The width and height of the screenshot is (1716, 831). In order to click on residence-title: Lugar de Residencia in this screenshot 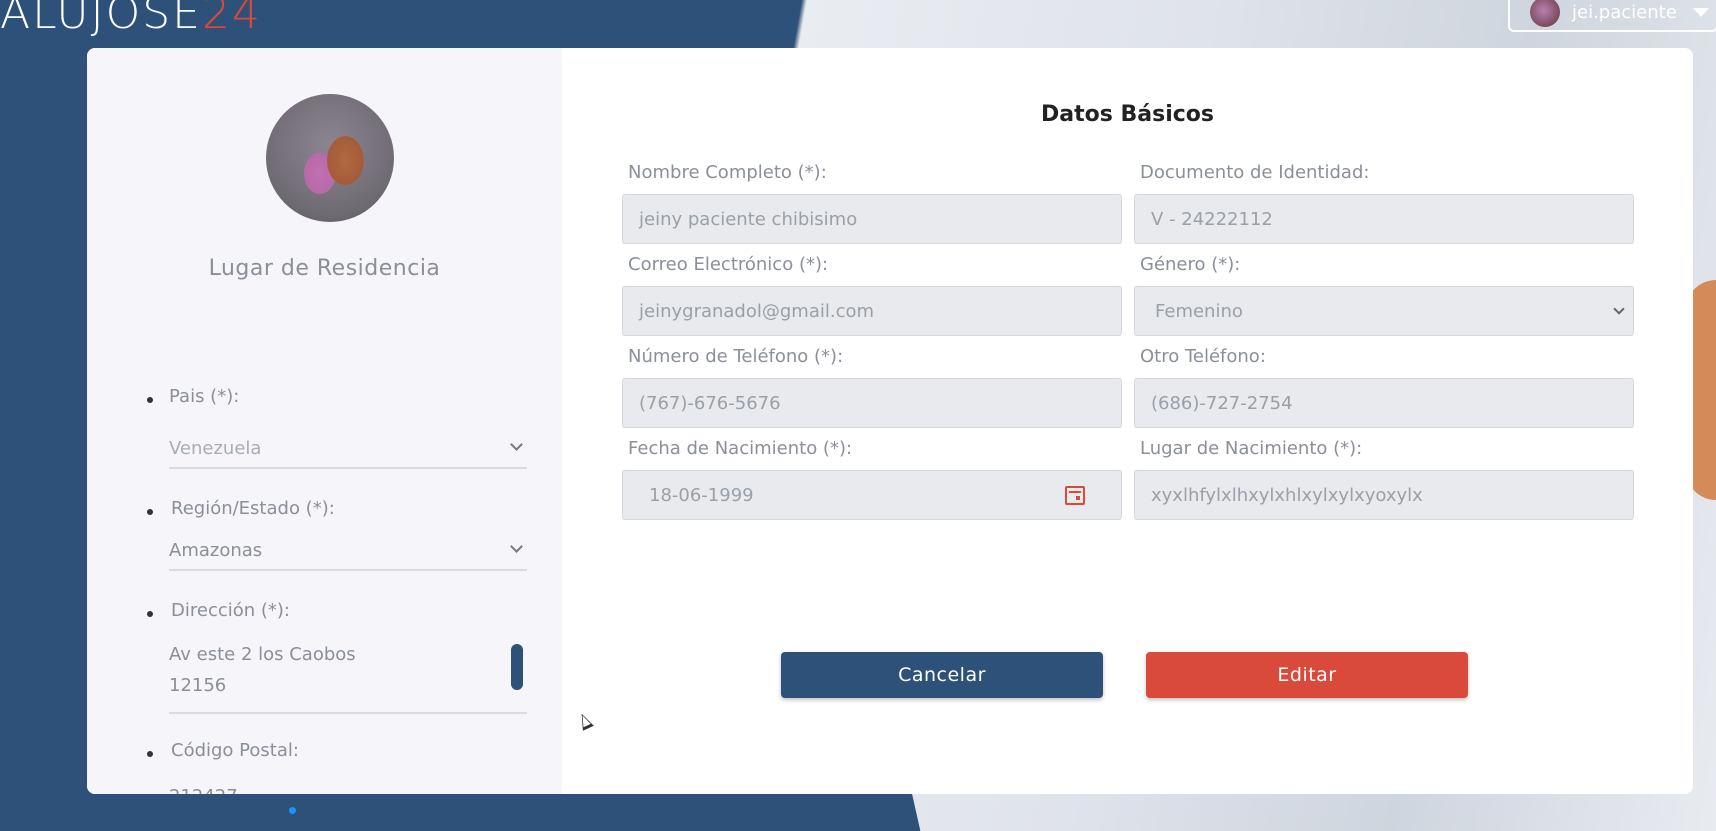, I will do `click(324, 268)`.